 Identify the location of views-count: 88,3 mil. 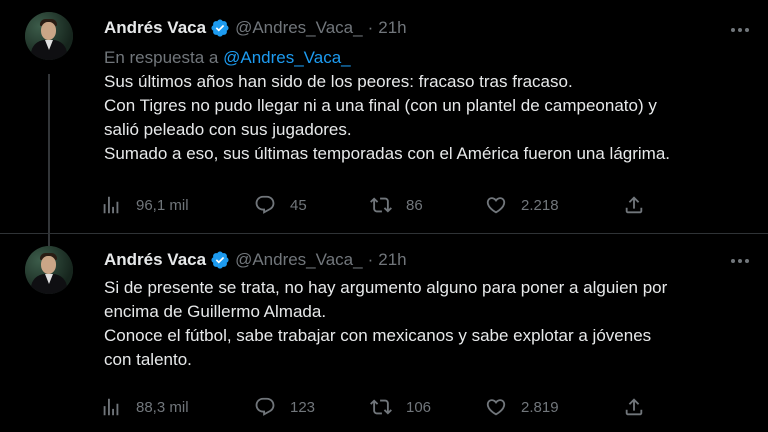
(162, 407).